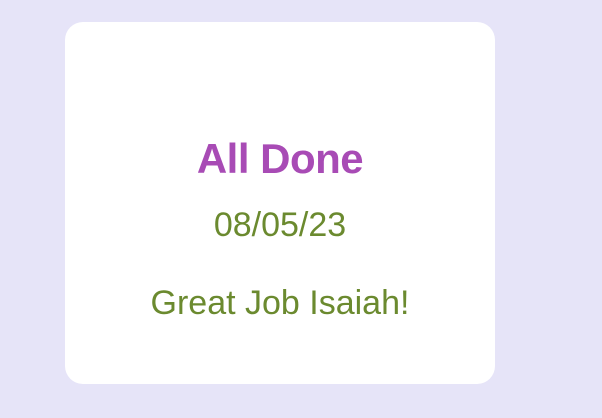  Describe the element at coordinates (280, 303) in the screenshot. I see `completion-message: Great Job Isaiah!` at that location.